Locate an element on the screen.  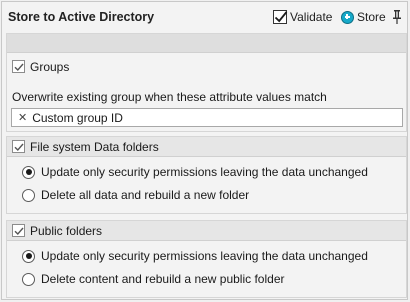
file-system-header: File system Data folders is located at coordinates (206, 147).